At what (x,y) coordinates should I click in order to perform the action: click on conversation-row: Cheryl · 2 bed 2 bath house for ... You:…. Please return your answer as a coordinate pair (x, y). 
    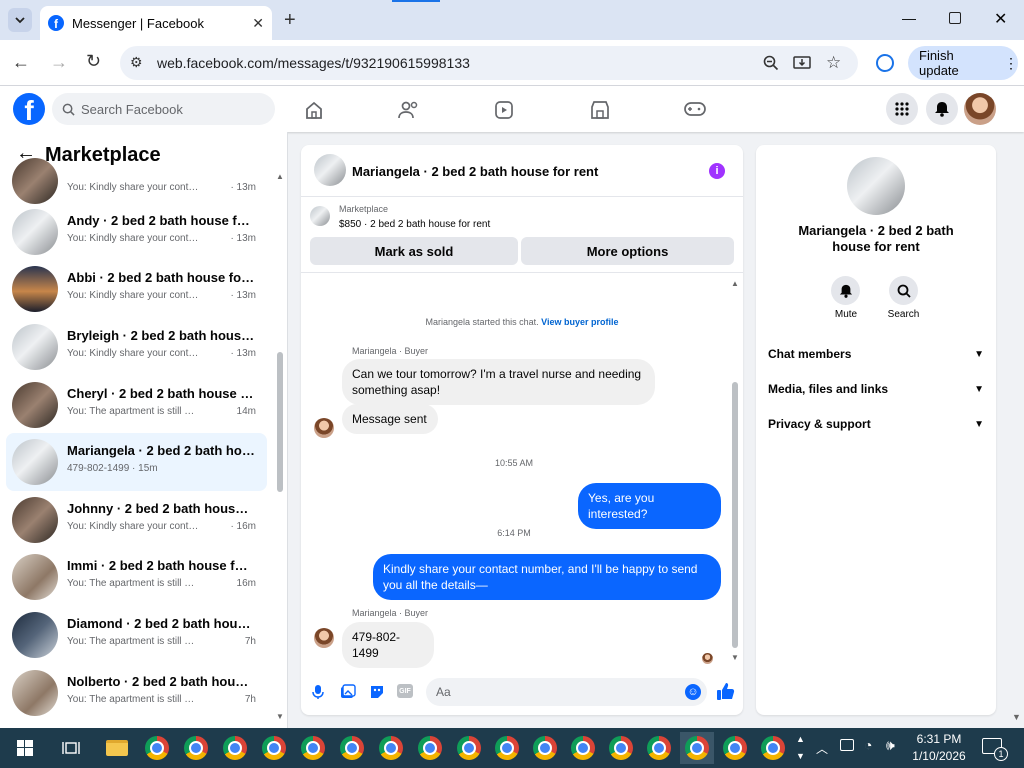
    Looking at the image, I should click on (136, 405).